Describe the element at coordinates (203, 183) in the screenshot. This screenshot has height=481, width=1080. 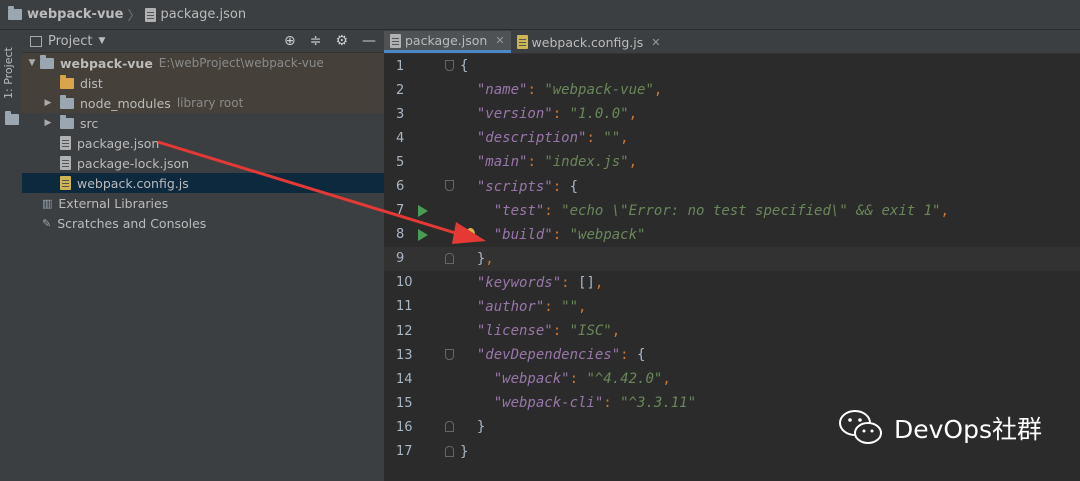
I see `tree-item-webpack-config: webpack.config.js` at that location.